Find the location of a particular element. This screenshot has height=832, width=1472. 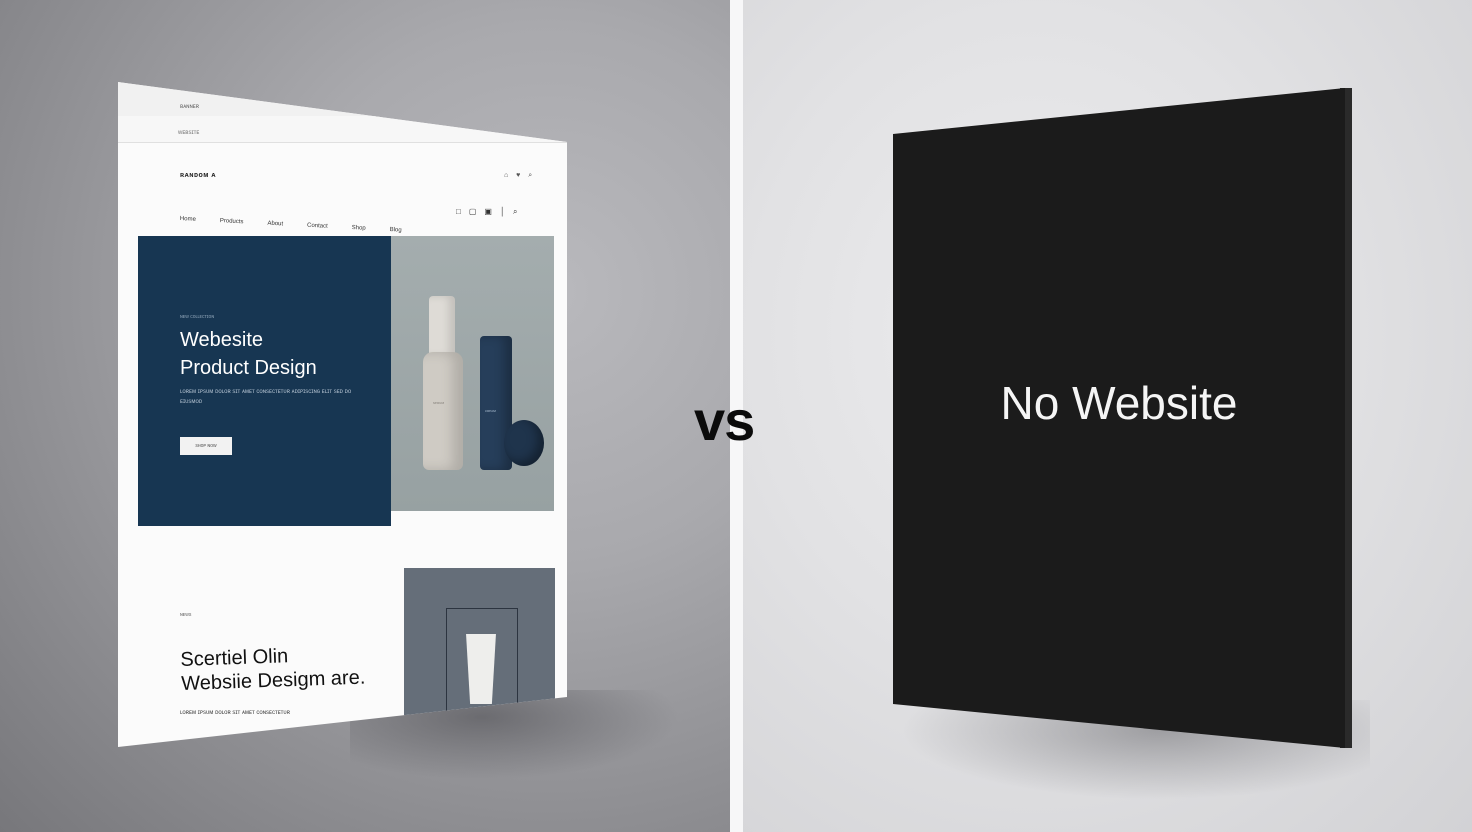

no-website-text: No Website is located at coordinates (1119, 403).